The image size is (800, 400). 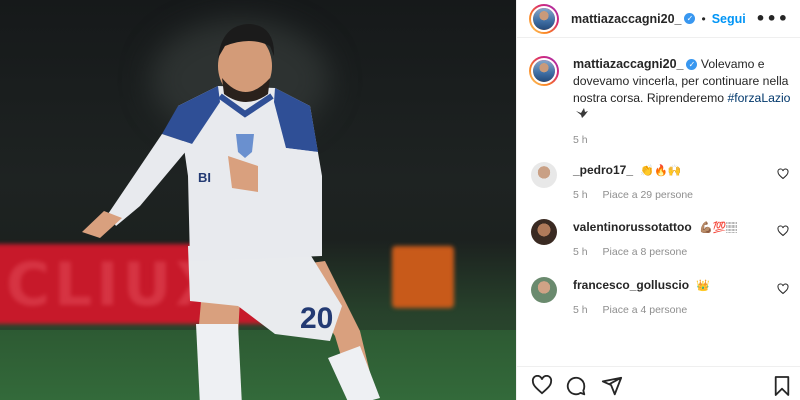 I want to click on comment-text: 💪🏽💯🏽, so click(x=718, y=227).